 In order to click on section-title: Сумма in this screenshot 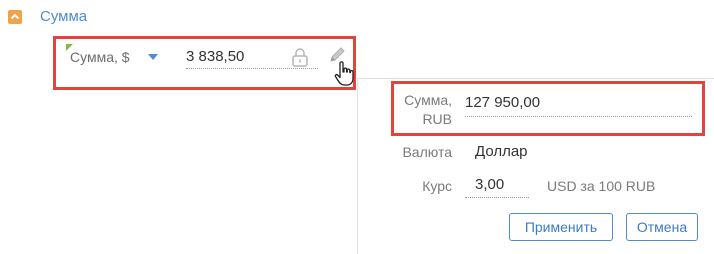, I will do `click(64, 16)`.